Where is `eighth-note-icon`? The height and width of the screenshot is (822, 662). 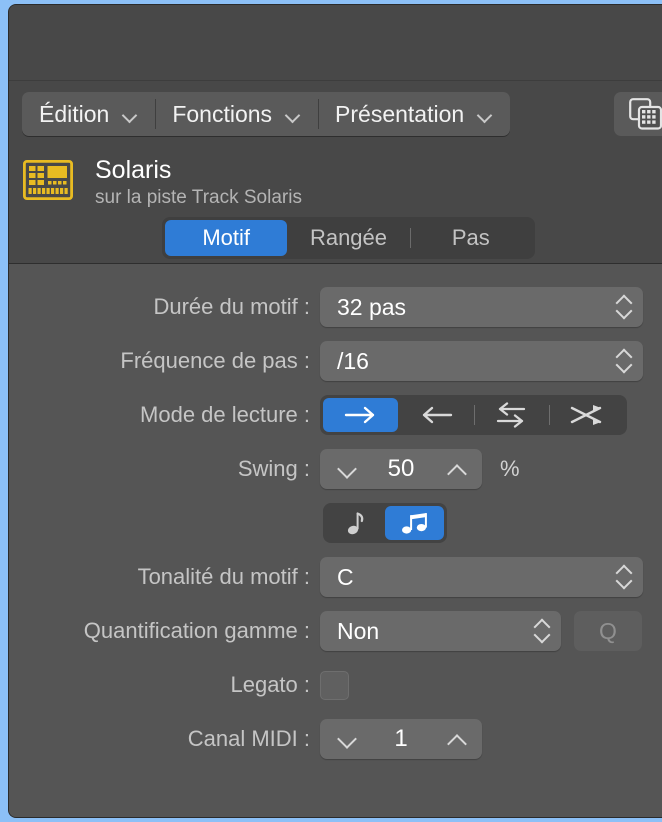
eighth-note-icon is located at coordinates (355, 523).